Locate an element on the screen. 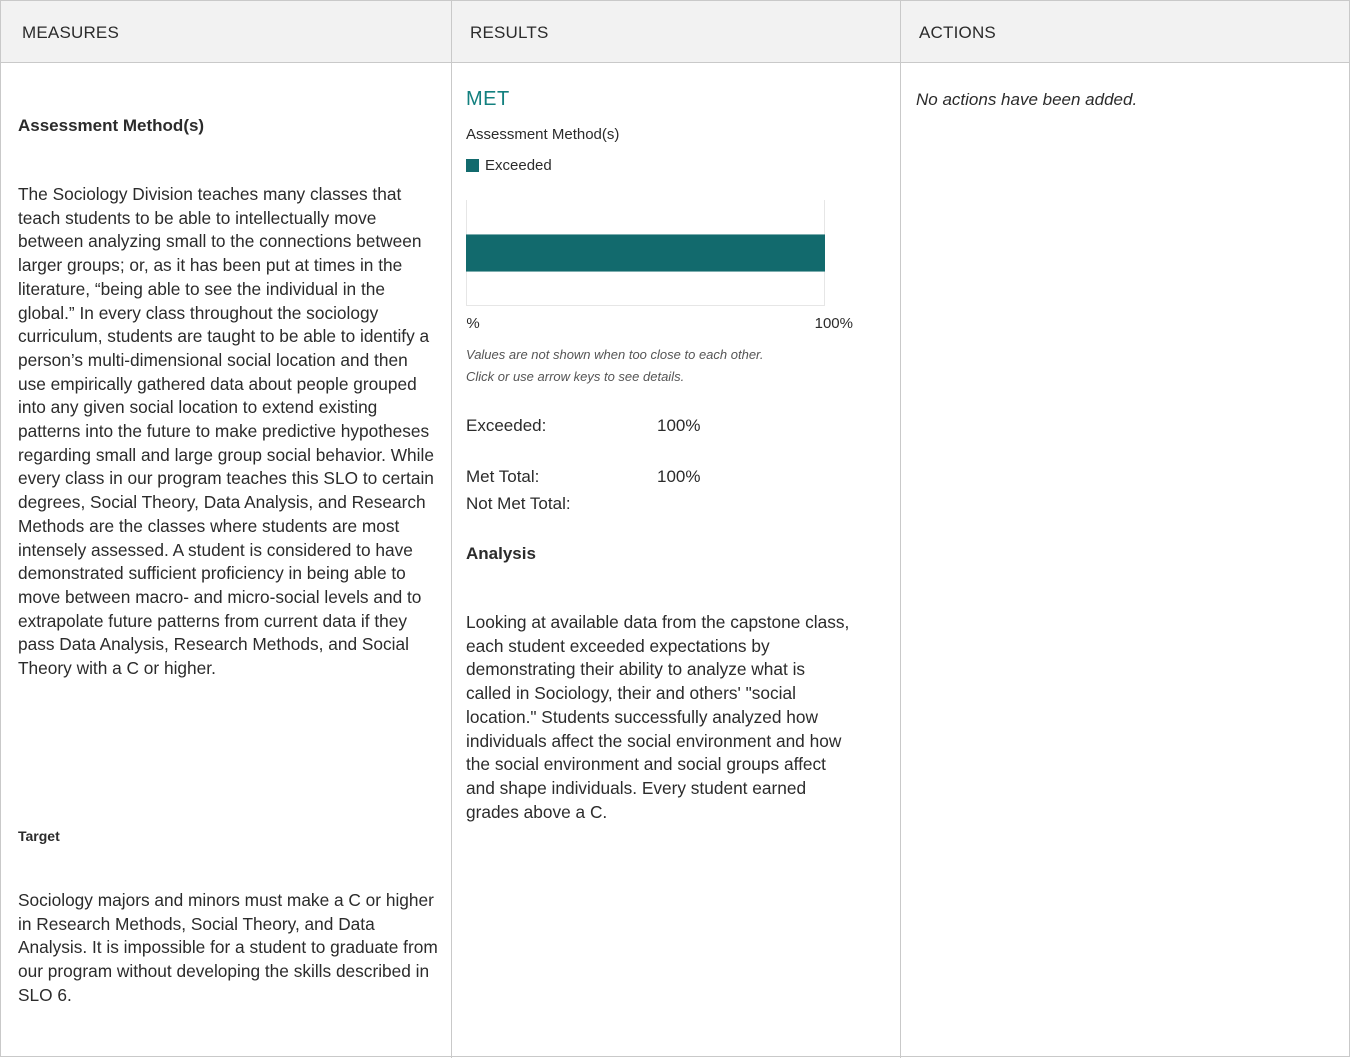 This screenshot has height=1058, width=1350. header-results: RESULTS is located at coordinates (509, 32).